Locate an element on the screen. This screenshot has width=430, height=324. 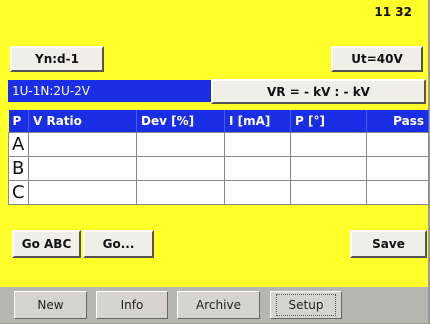
table-row: A is located at coordinates (218, 144).